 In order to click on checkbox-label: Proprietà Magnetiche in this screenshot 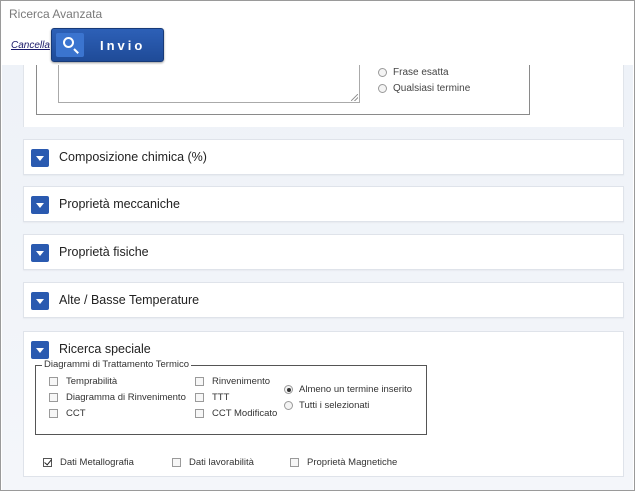, I will do `click(352, 462)`.